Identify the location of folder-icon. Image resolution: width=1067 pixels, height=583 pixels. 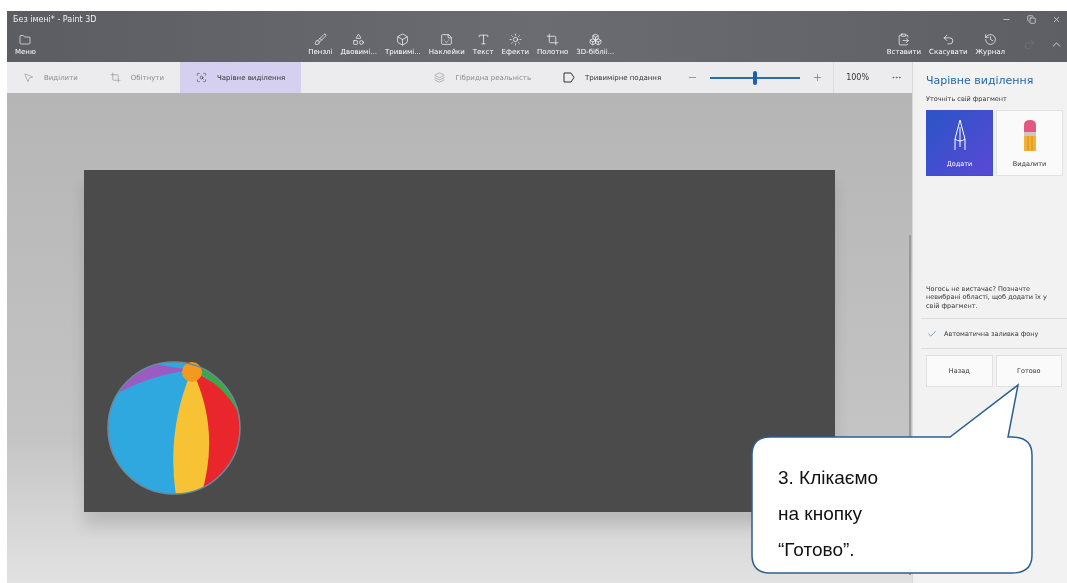
(25, 39).